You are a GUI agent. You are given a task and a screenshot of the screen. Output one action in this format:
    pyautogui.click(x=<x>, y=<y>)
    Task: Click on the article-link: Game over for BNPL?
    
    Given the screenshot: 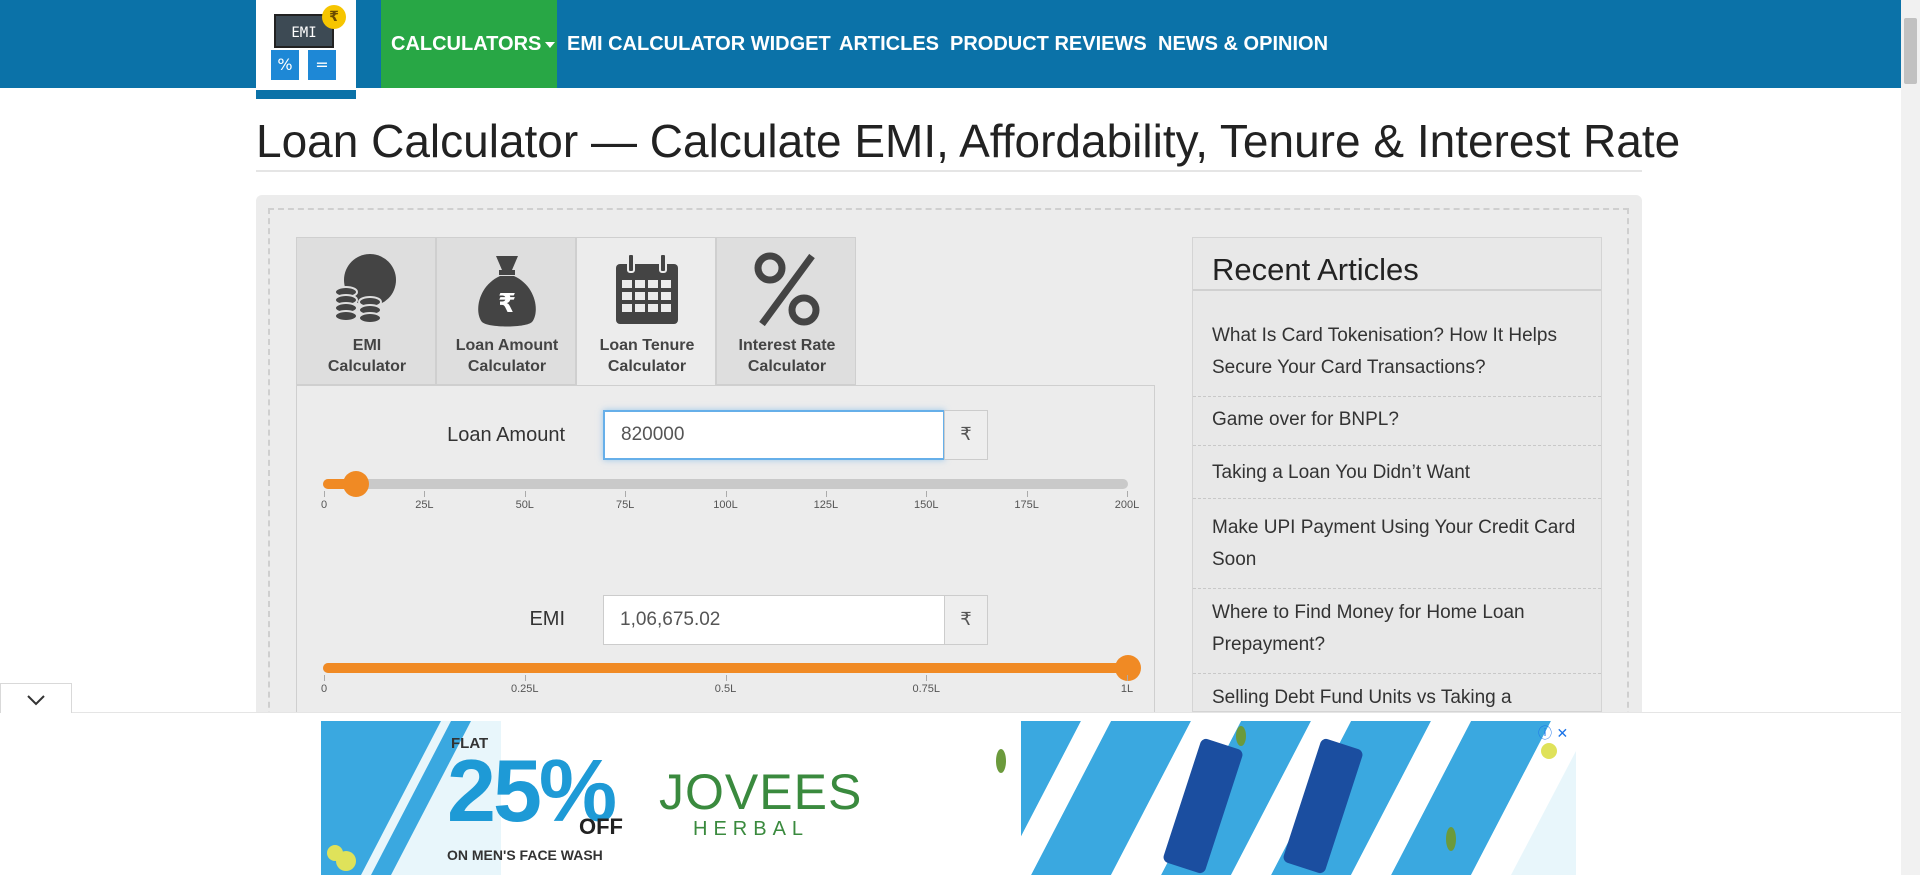 What is the action you would take?
    pyautogui.click(x=1397, y=425)
    